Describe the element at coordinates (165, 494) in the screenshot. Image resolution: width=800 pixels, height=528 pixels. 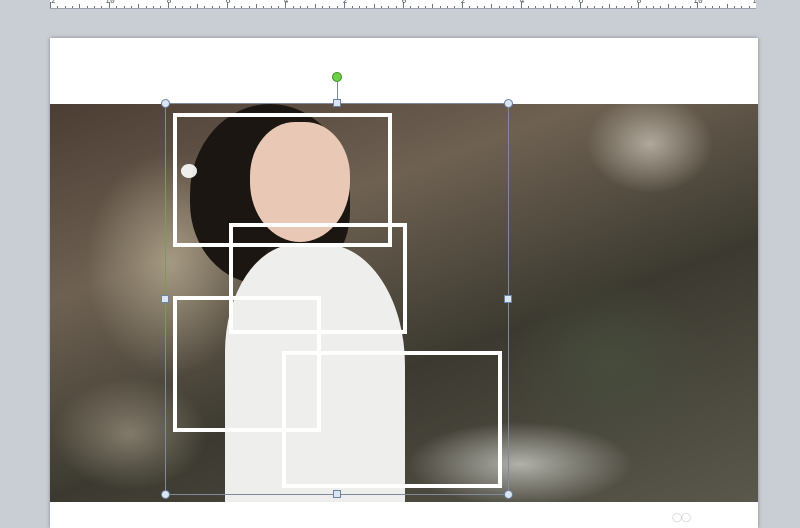
I see `resize-handle-bottom-left` at that location.